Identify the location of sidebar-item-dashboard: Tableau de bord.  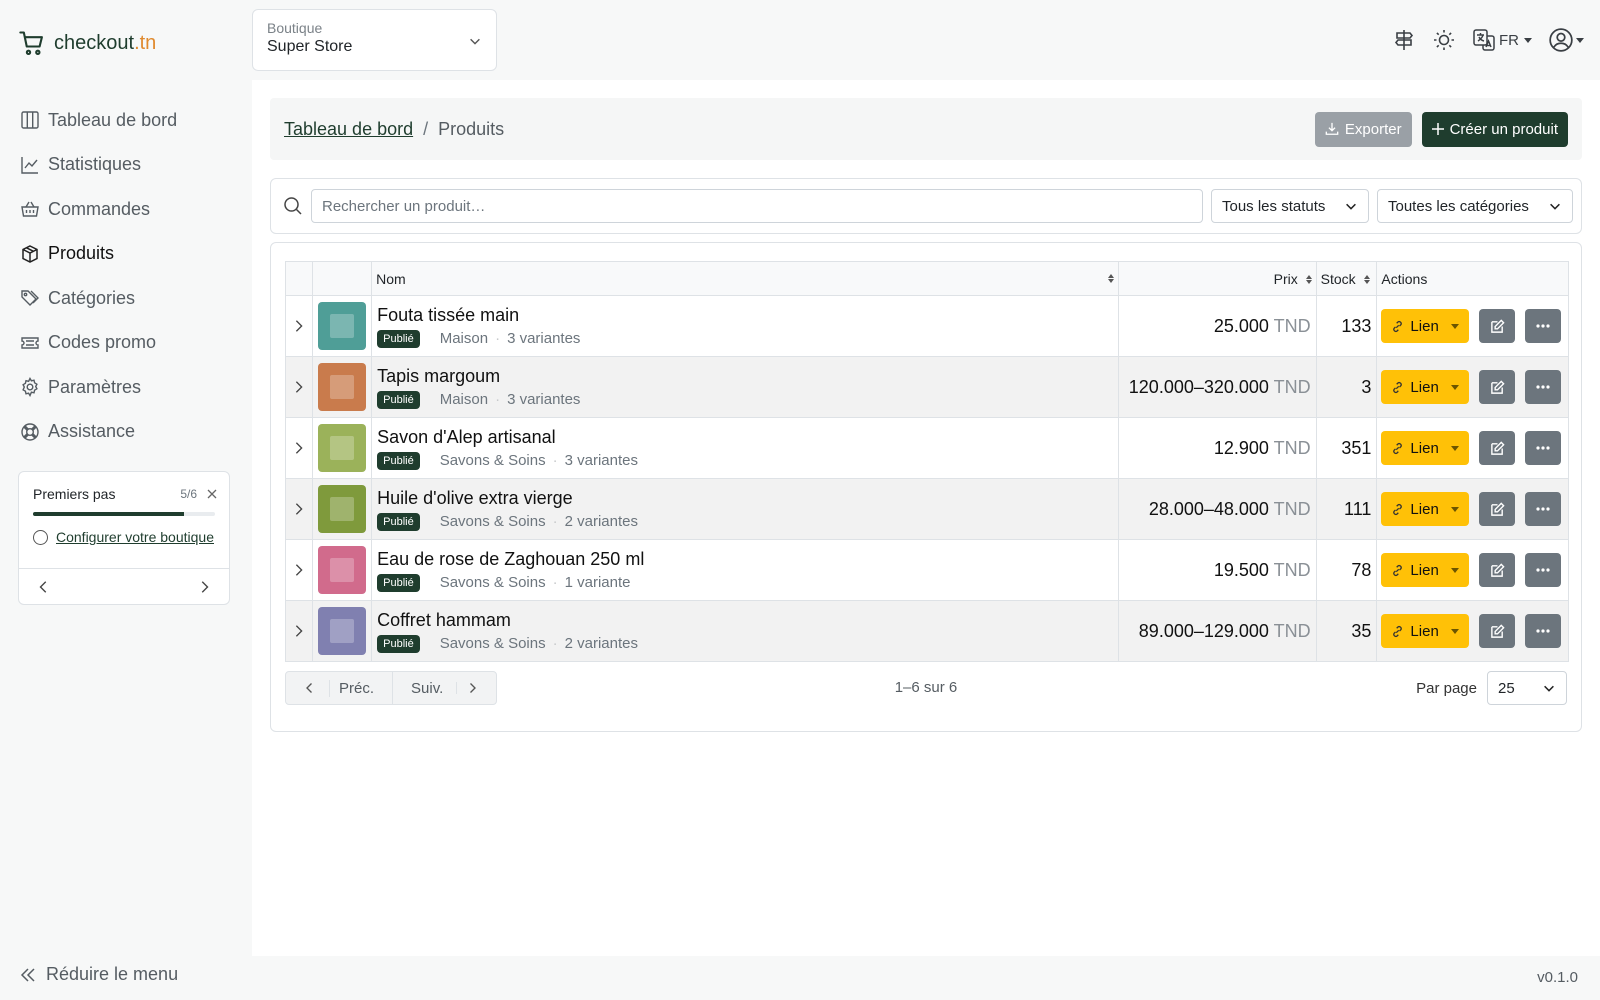
(125, 120).